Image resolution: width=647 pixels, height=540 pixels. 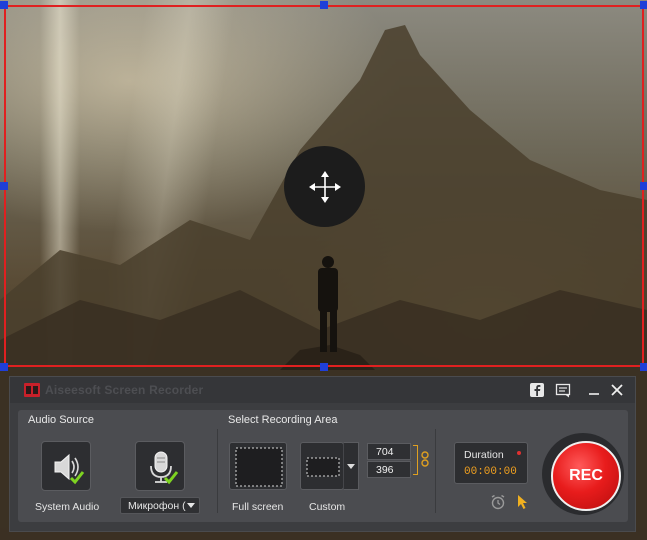 I want to click on speaker-icon, so click(x=69, y=469).